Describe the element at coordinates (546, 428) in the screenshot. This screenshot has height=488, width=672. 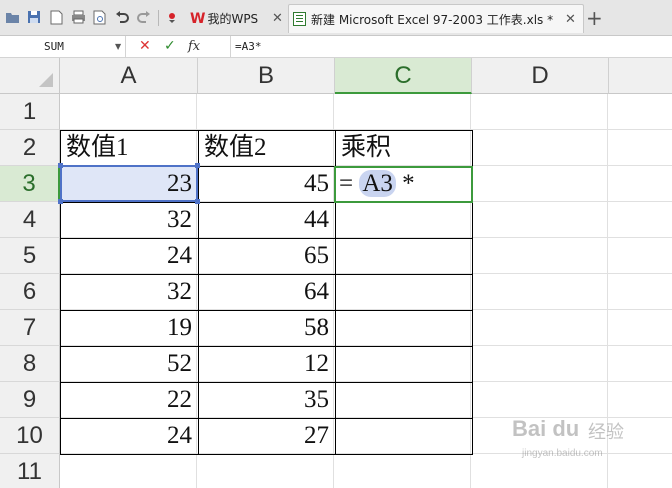
I see `baidu-logo: Bai du` at that location.